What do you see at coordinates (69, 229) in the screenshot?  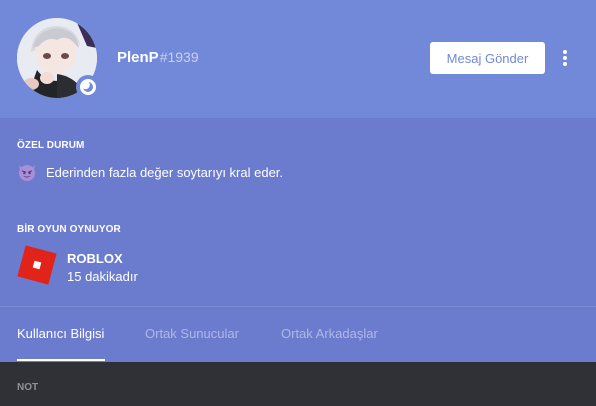 I see `activity-title: BİR OYUN OYNUYOR` at bounding box center [69, 229].